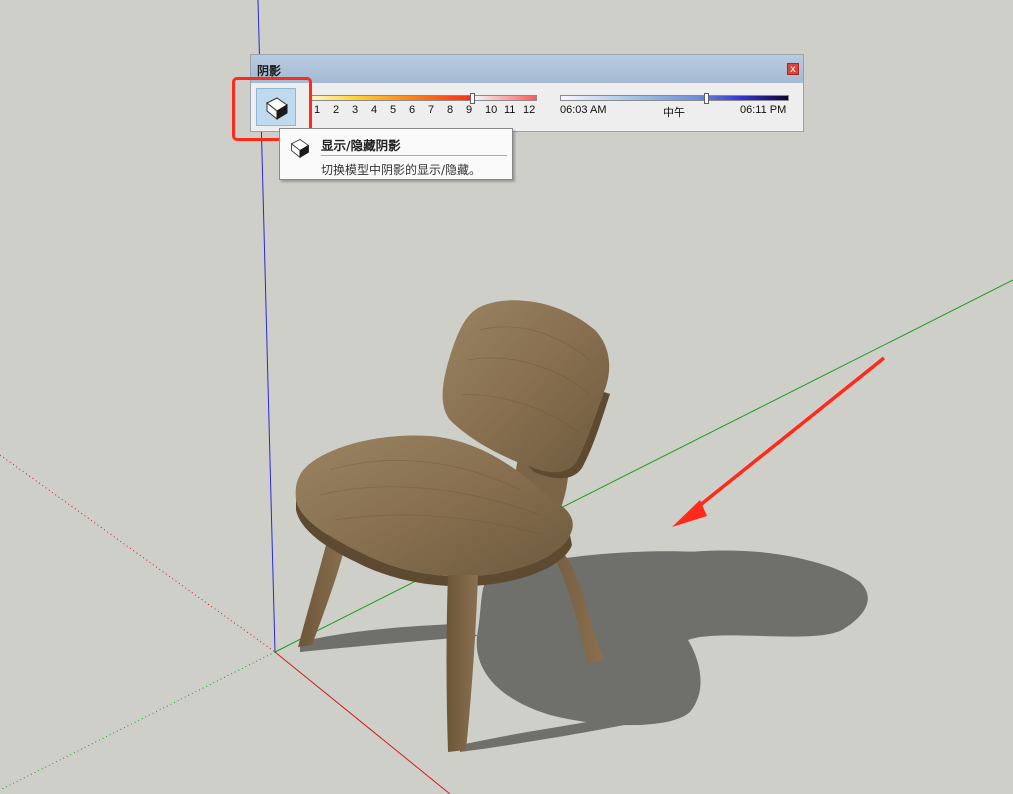 This screenshot has height=794, width=1013. What do you see at coordinates (472, 98) in the screenshot?
I see `month-slider-thumb` at bounding box center [472, 98].